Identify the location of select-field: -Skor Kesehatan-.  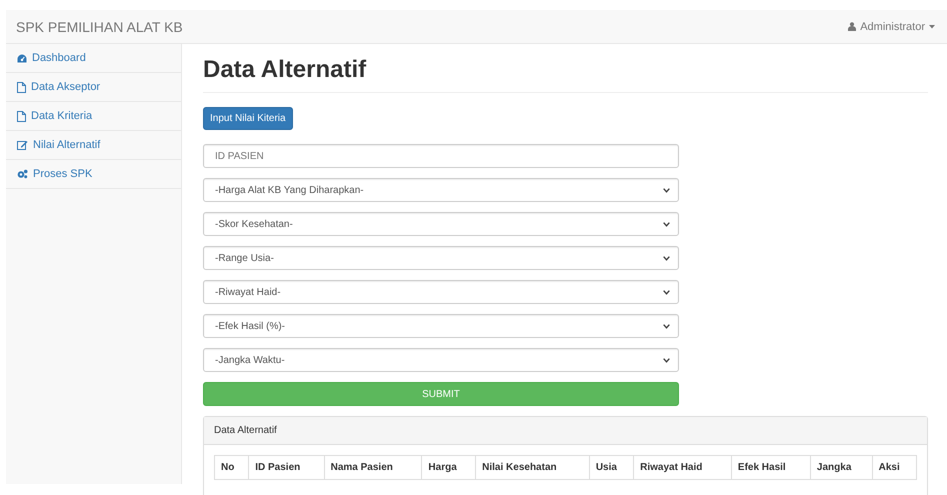
(441, 224).